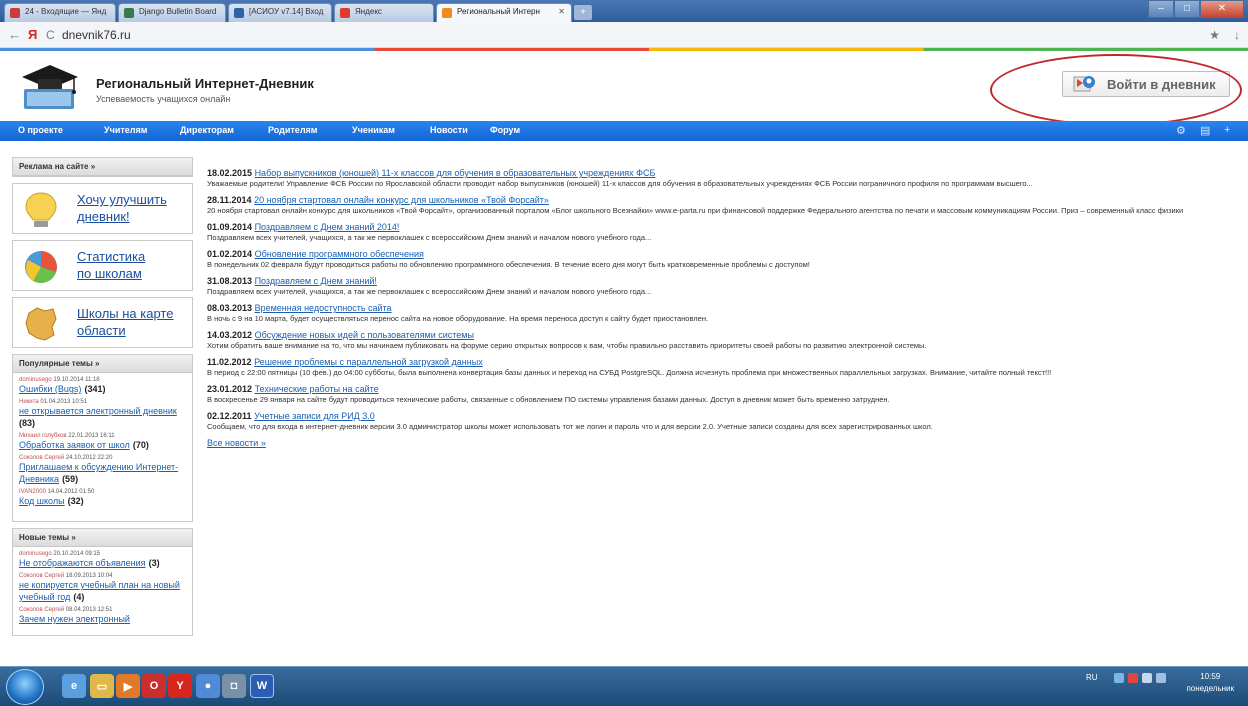 The width and height of the screenshot is (1248, 706). Describe the element at coordinates (15, 13) in the screenshot. I see `mail-icon` at that location.